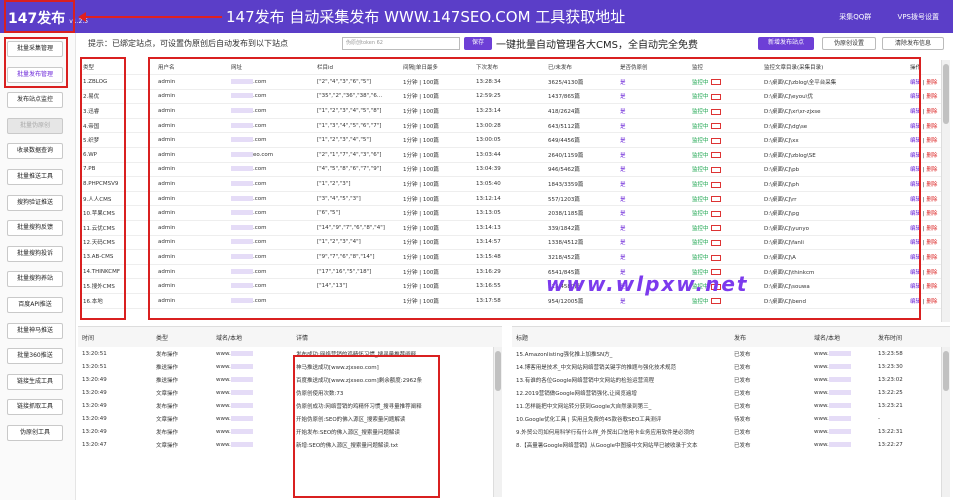 The height and width of the screenshot is (500, 953). Describe the element at coordinates (35, 151) in the screenshot. I see `sidebar-item: 收录数据查询` at that location.